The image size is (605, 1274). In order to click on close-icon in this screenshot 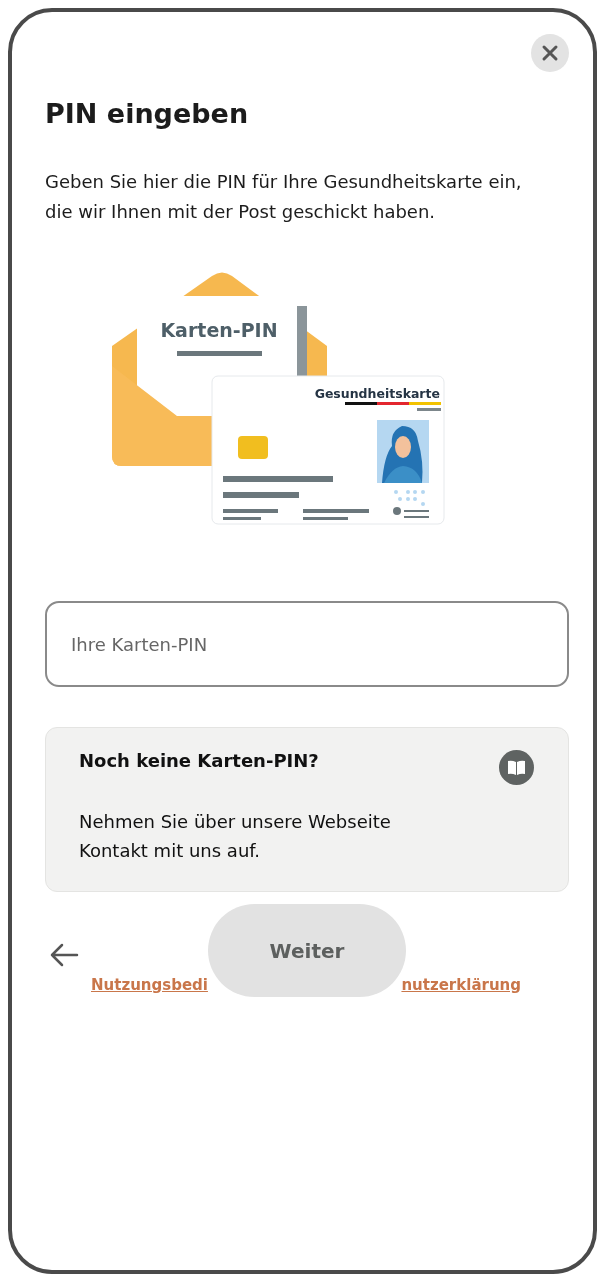, I will do `click(550, 53)`.